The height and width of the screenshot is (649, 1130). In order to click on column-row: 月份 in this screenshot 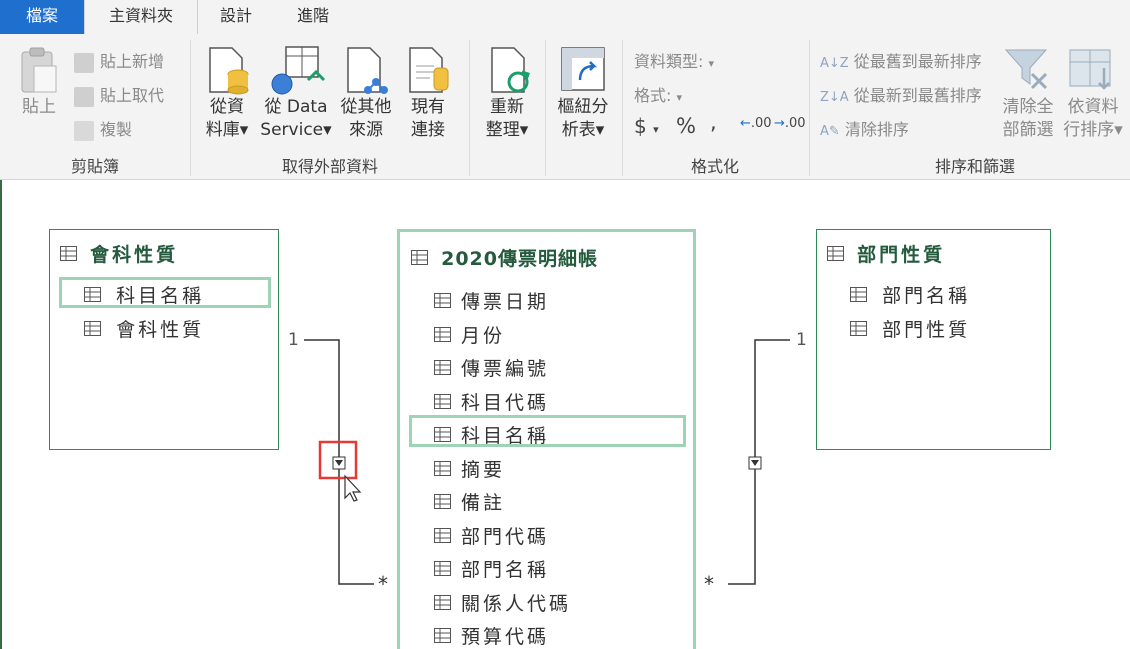, I will do `click(469, 334)`.